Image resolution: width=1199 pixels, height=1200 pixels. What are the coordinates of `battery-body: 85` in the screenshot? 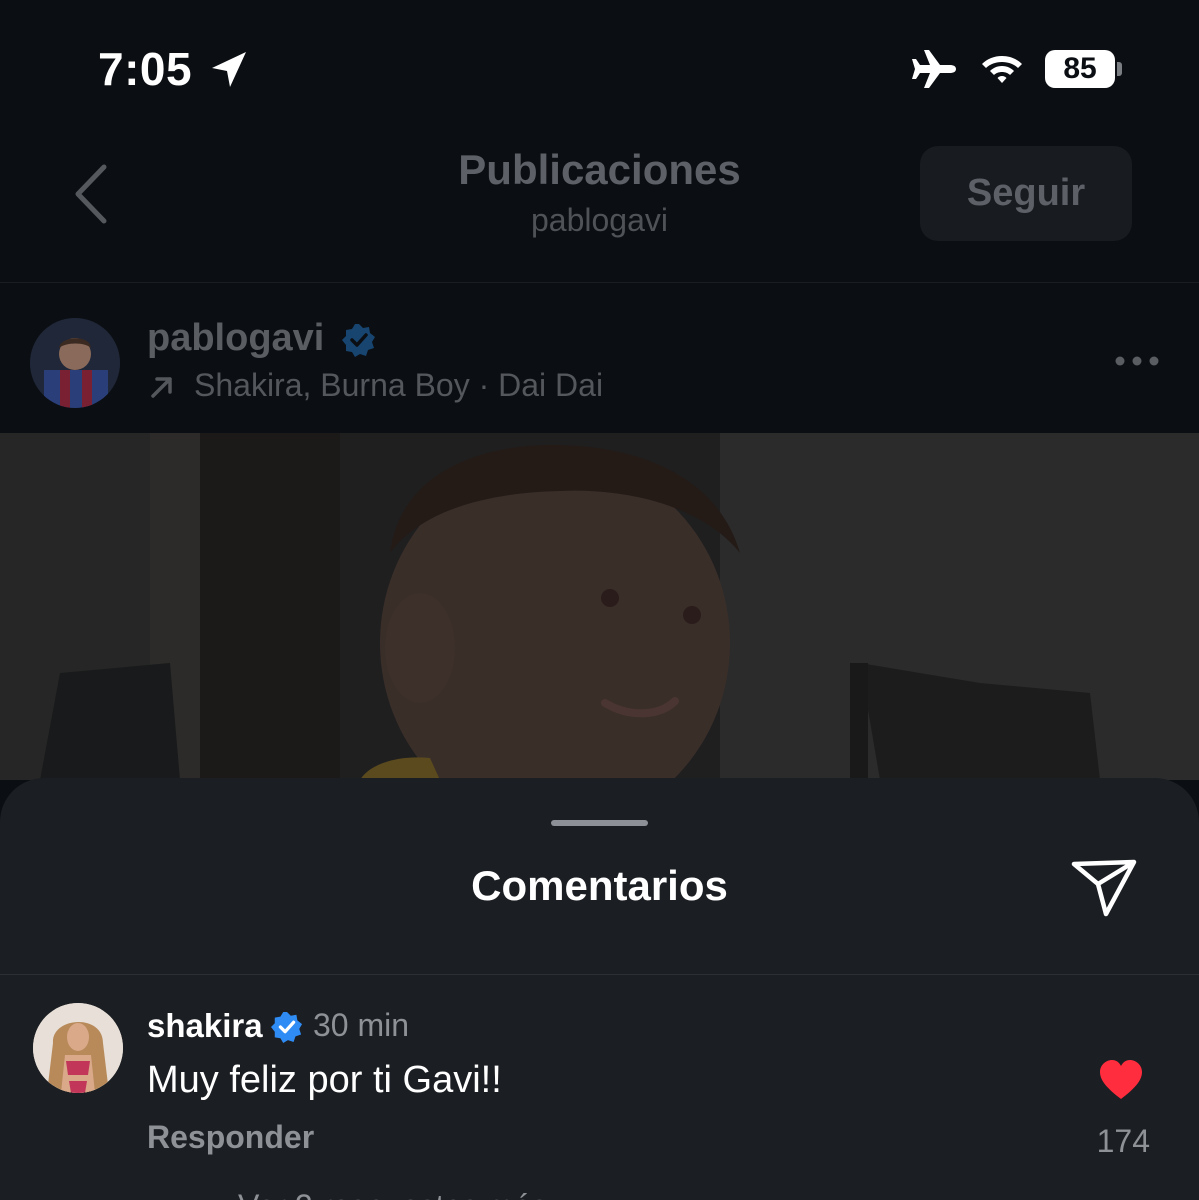 It's located at (1080, 69).